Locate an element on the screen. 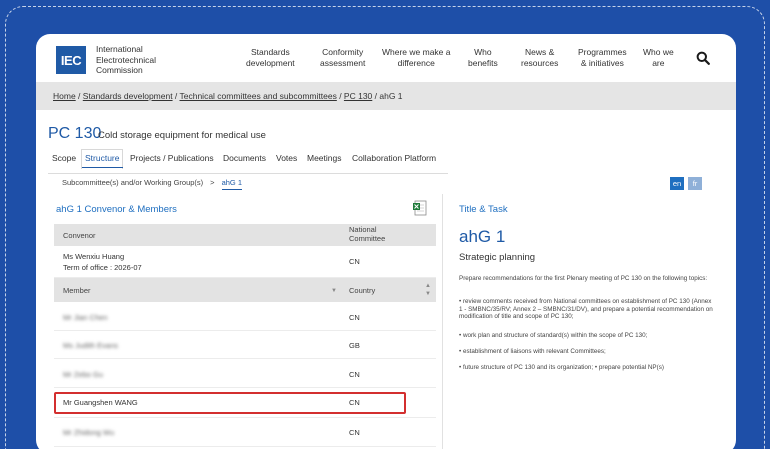 This screenshot has width=770, height=449. national-committee-column-header: National Committee is located at coordinates (367, 234).